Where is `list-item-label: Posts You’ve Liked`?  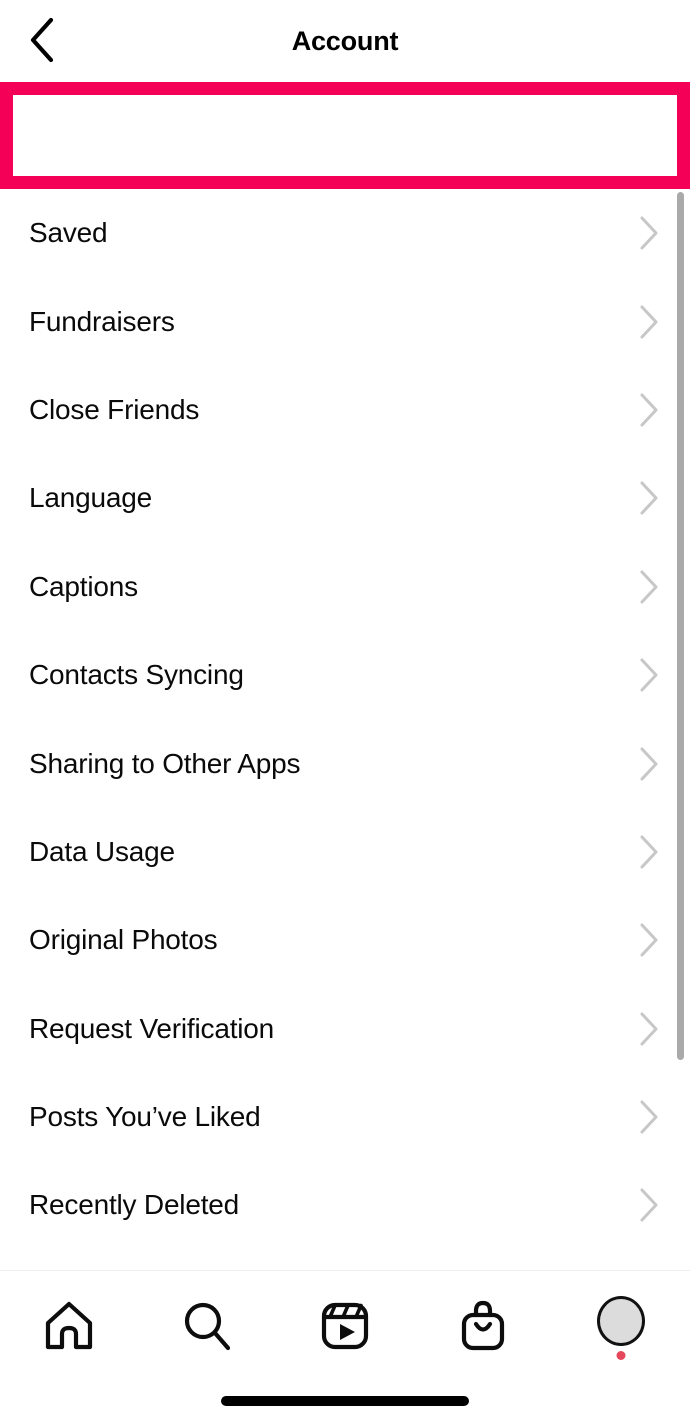
list-item-label: Posts You’ve Liked is located at coordinates (145, 1117).